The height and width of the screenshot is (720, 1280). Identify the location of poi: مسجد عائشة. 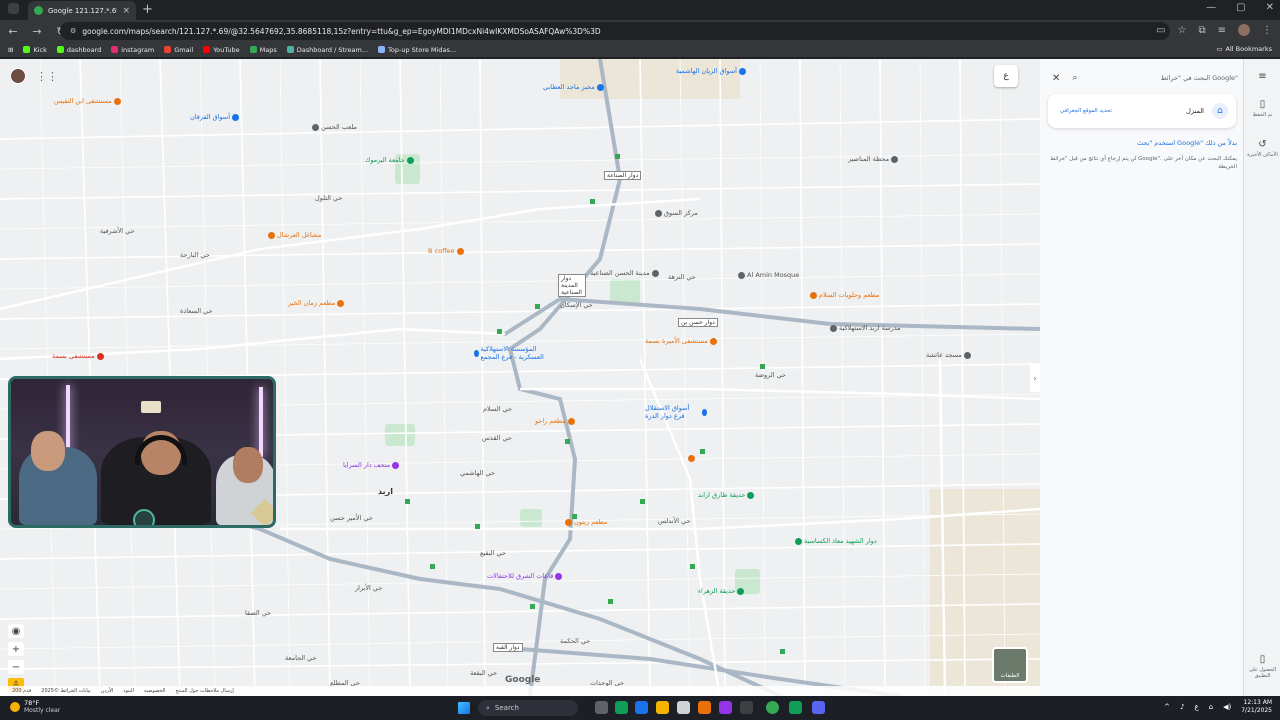
(948, 355).